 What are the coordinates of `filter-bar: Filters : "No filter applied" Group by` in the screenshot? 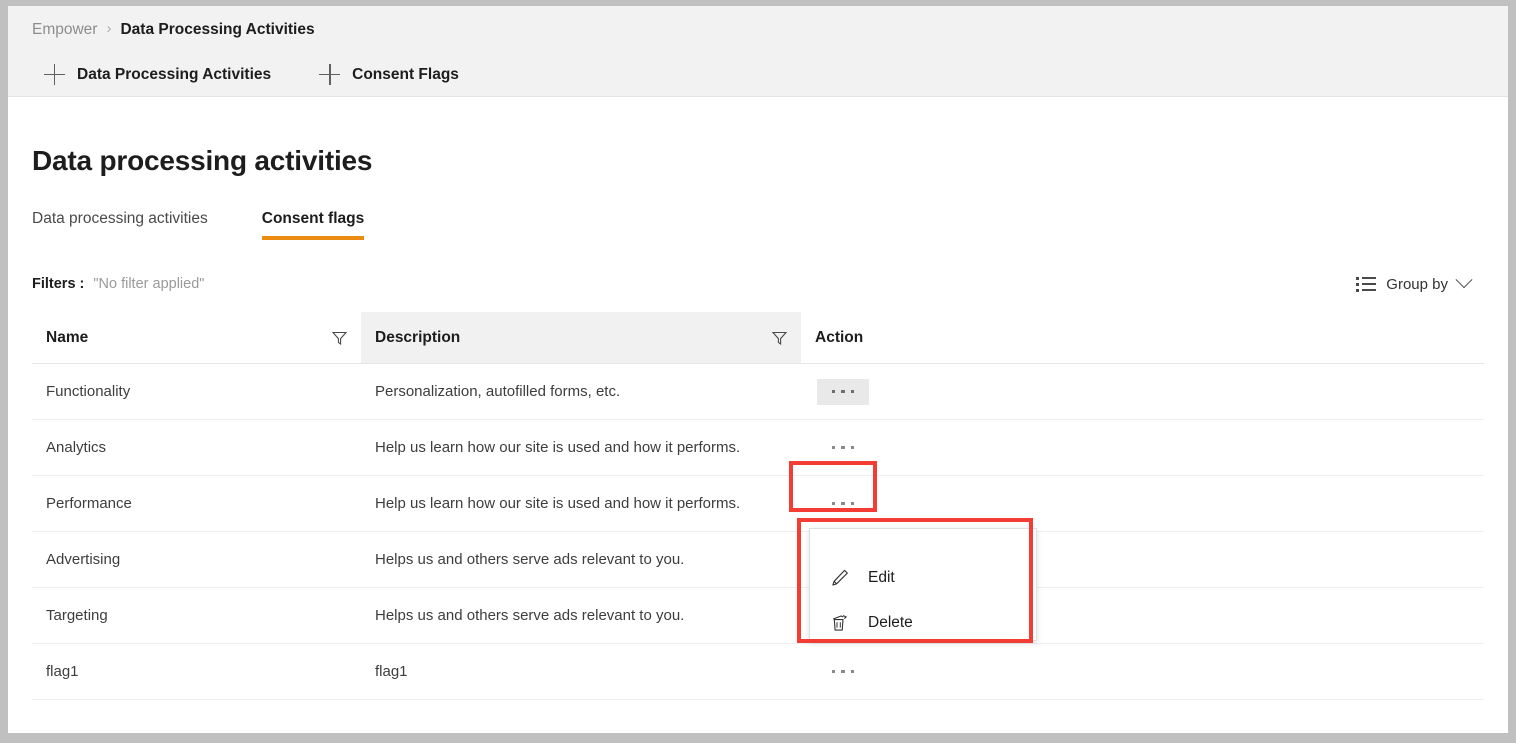 It's located at (758, 283).